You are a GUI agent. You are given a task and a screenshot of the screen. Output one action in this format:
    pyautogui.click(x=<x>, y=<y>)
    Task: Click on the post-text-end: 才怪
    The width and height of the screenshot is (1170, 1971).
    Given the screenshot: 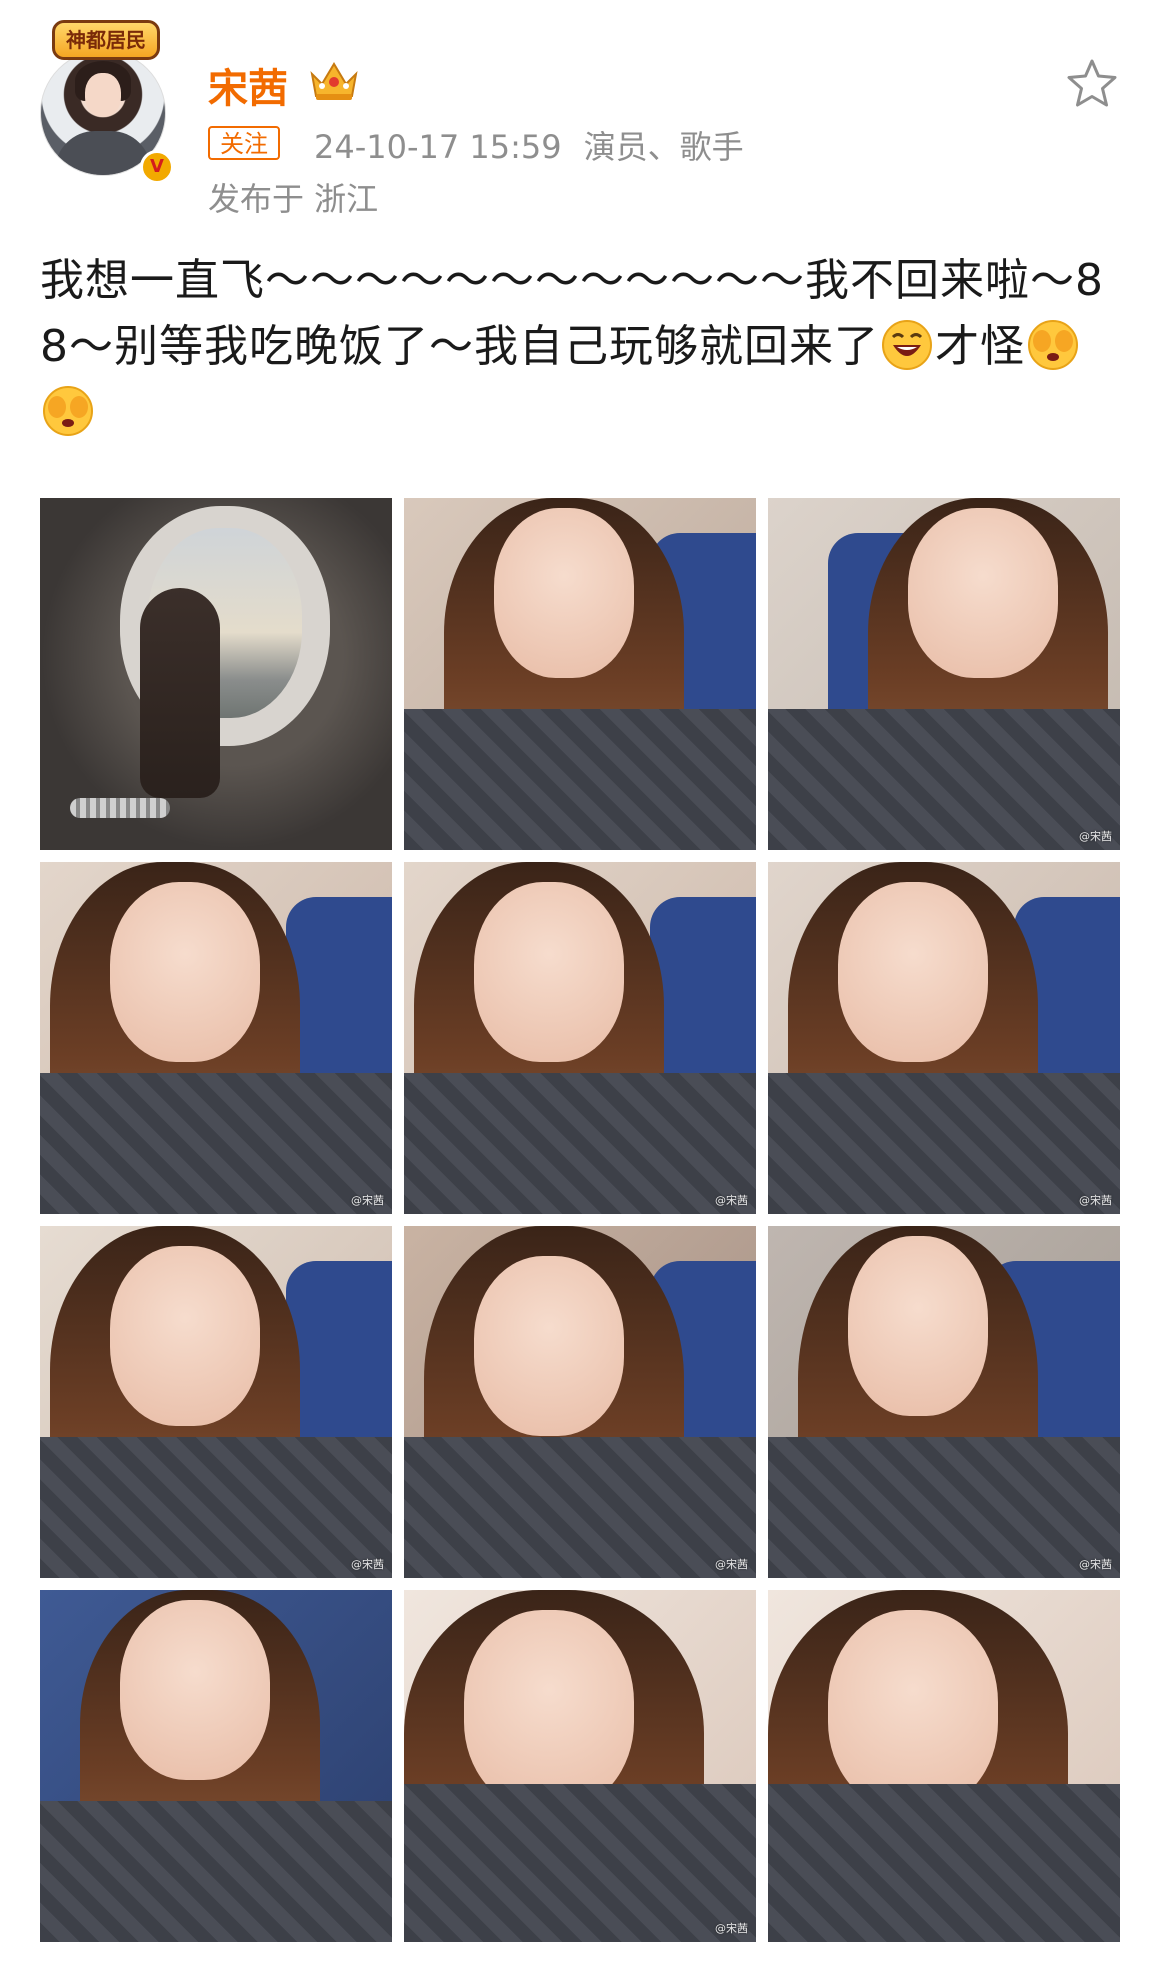 What is the action you would take?
    pyautogui.click(x=980, y=346)
    